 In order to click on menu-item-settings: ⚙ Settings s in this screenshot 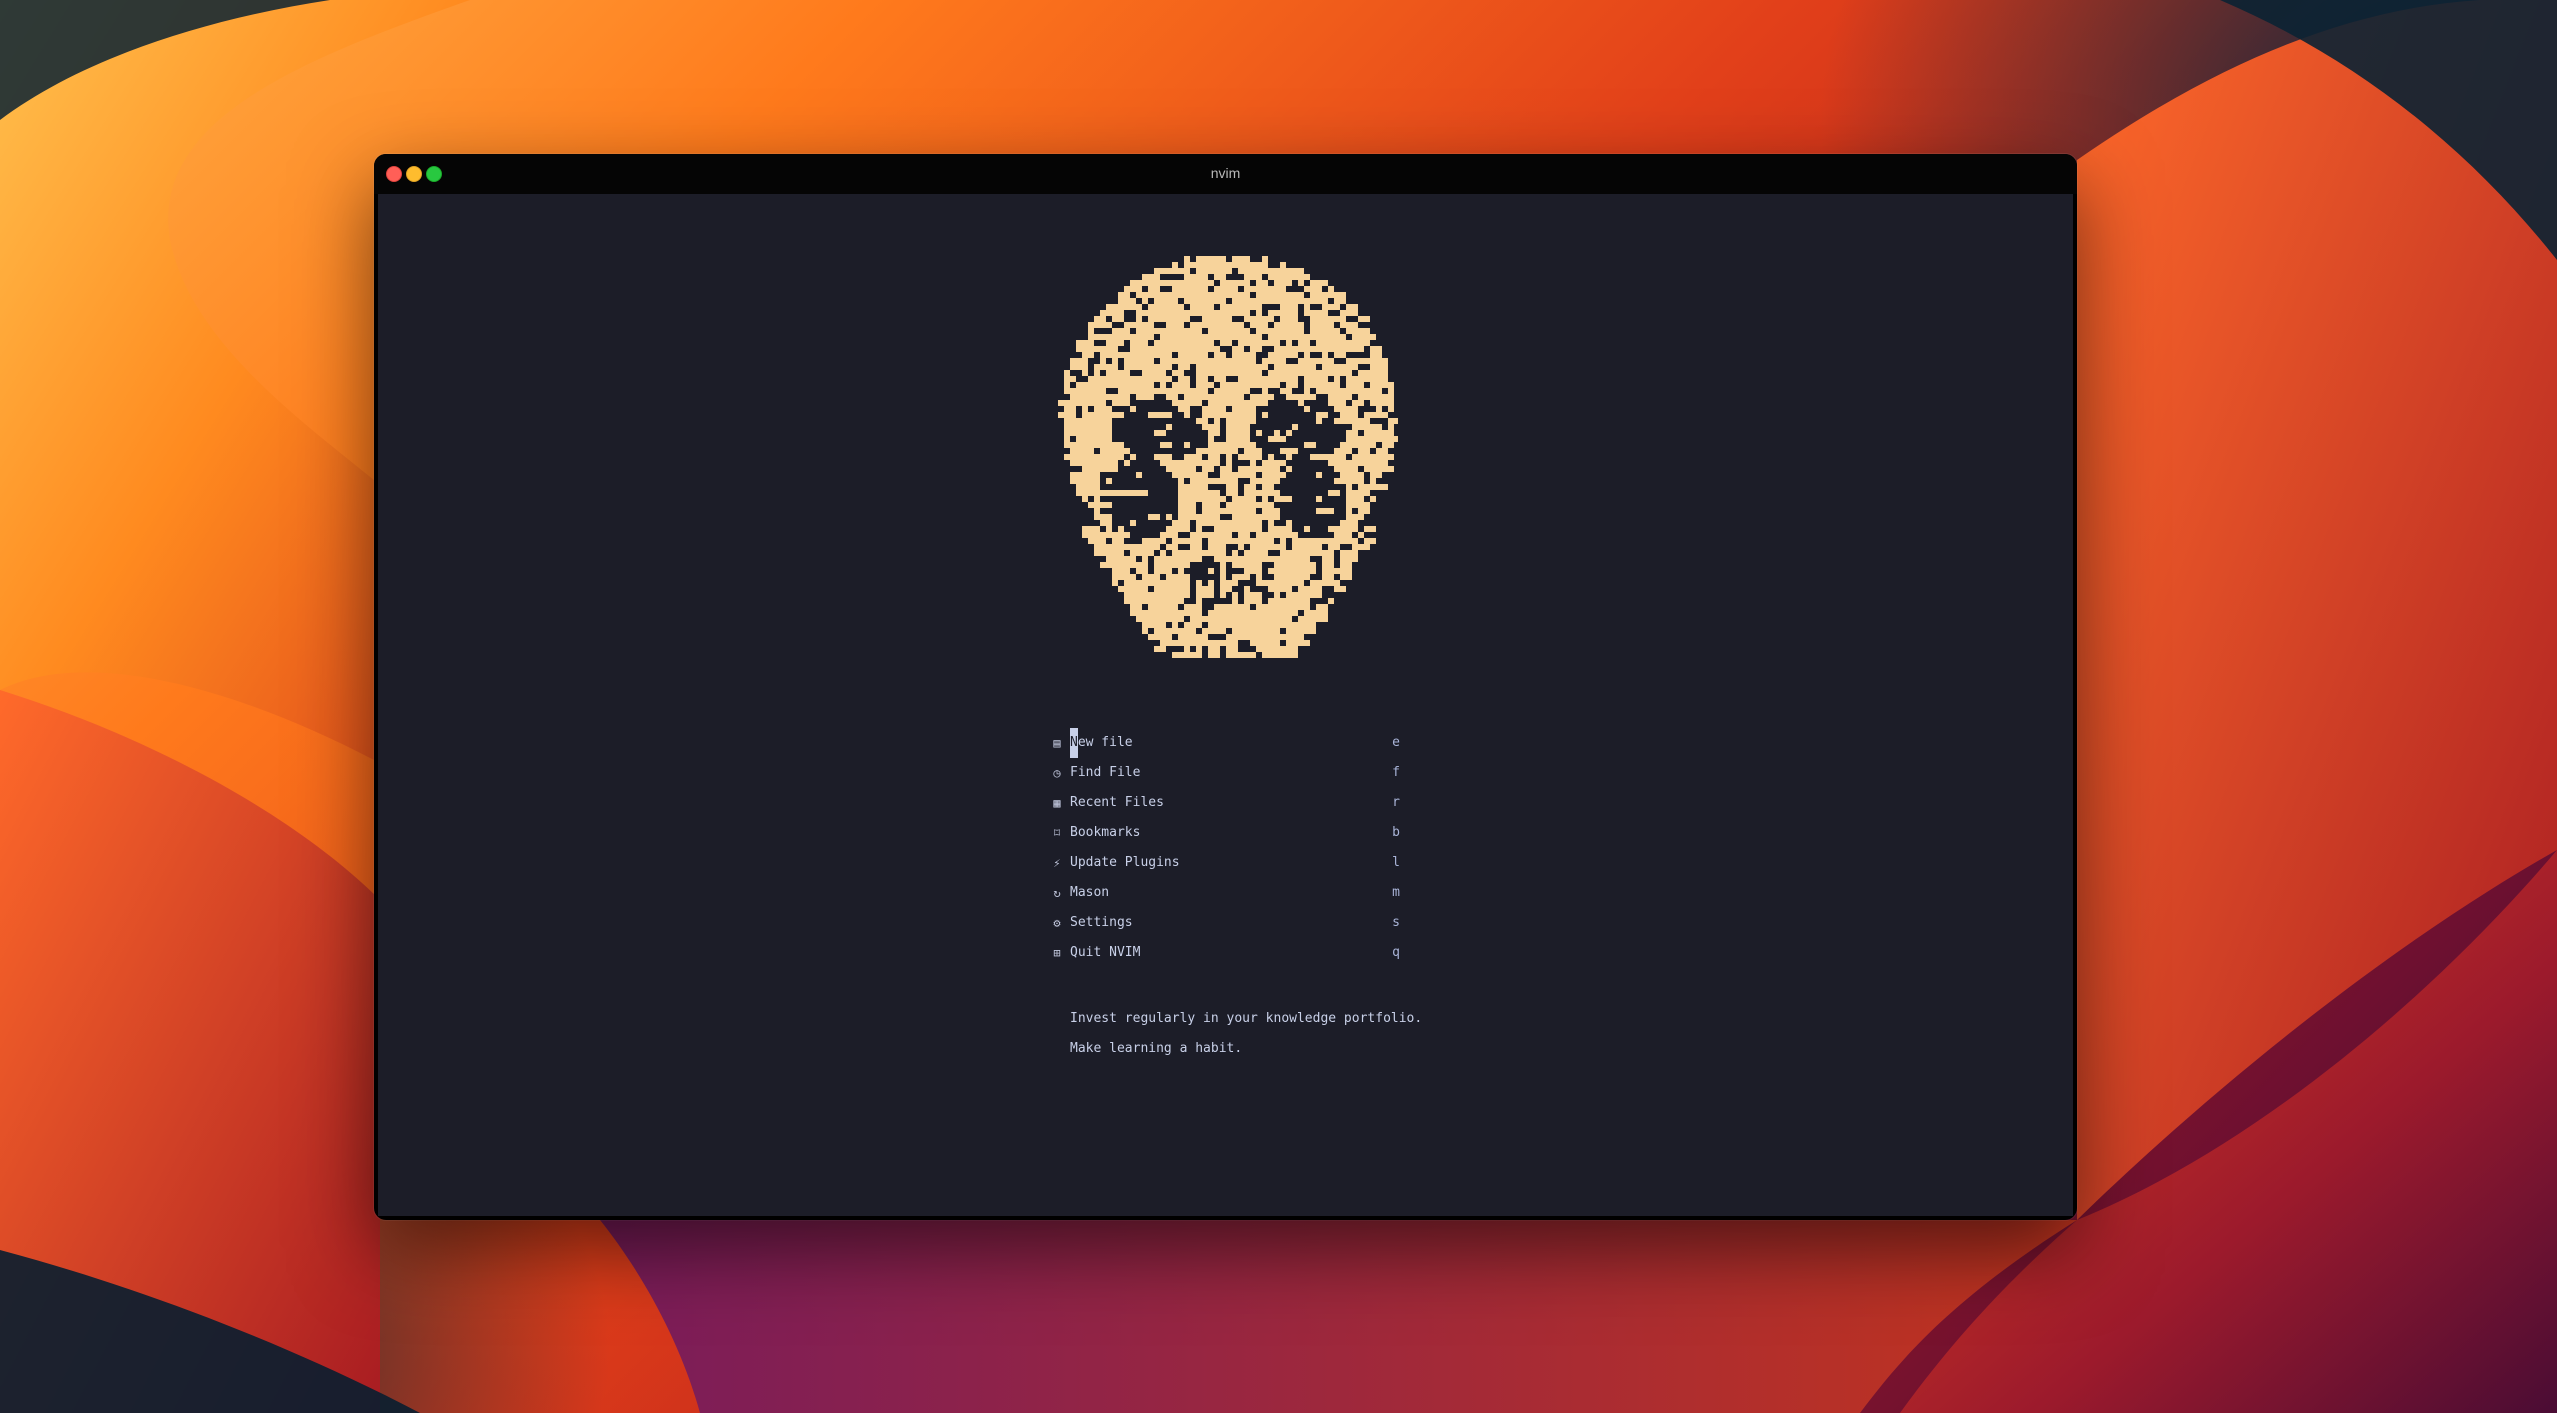, I will do `click(1230, 923)`.